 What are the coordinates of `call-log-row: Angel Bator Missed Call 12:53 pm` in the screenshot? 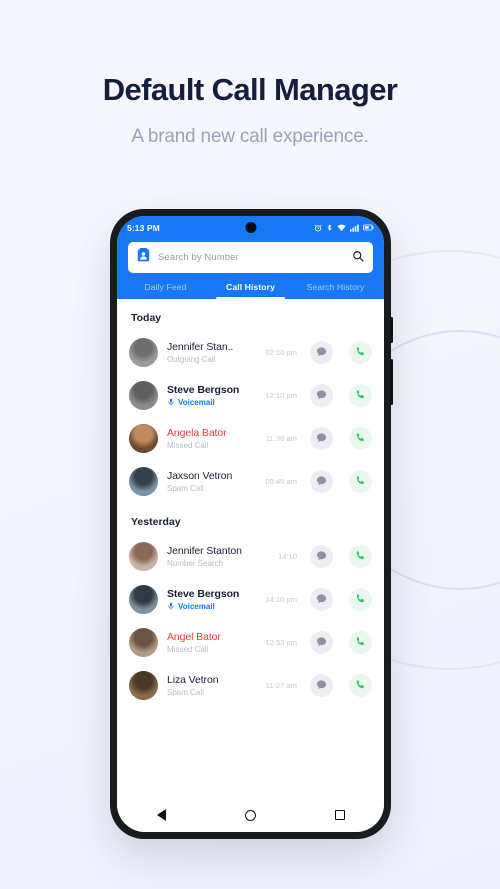 It's located at (250, 642).